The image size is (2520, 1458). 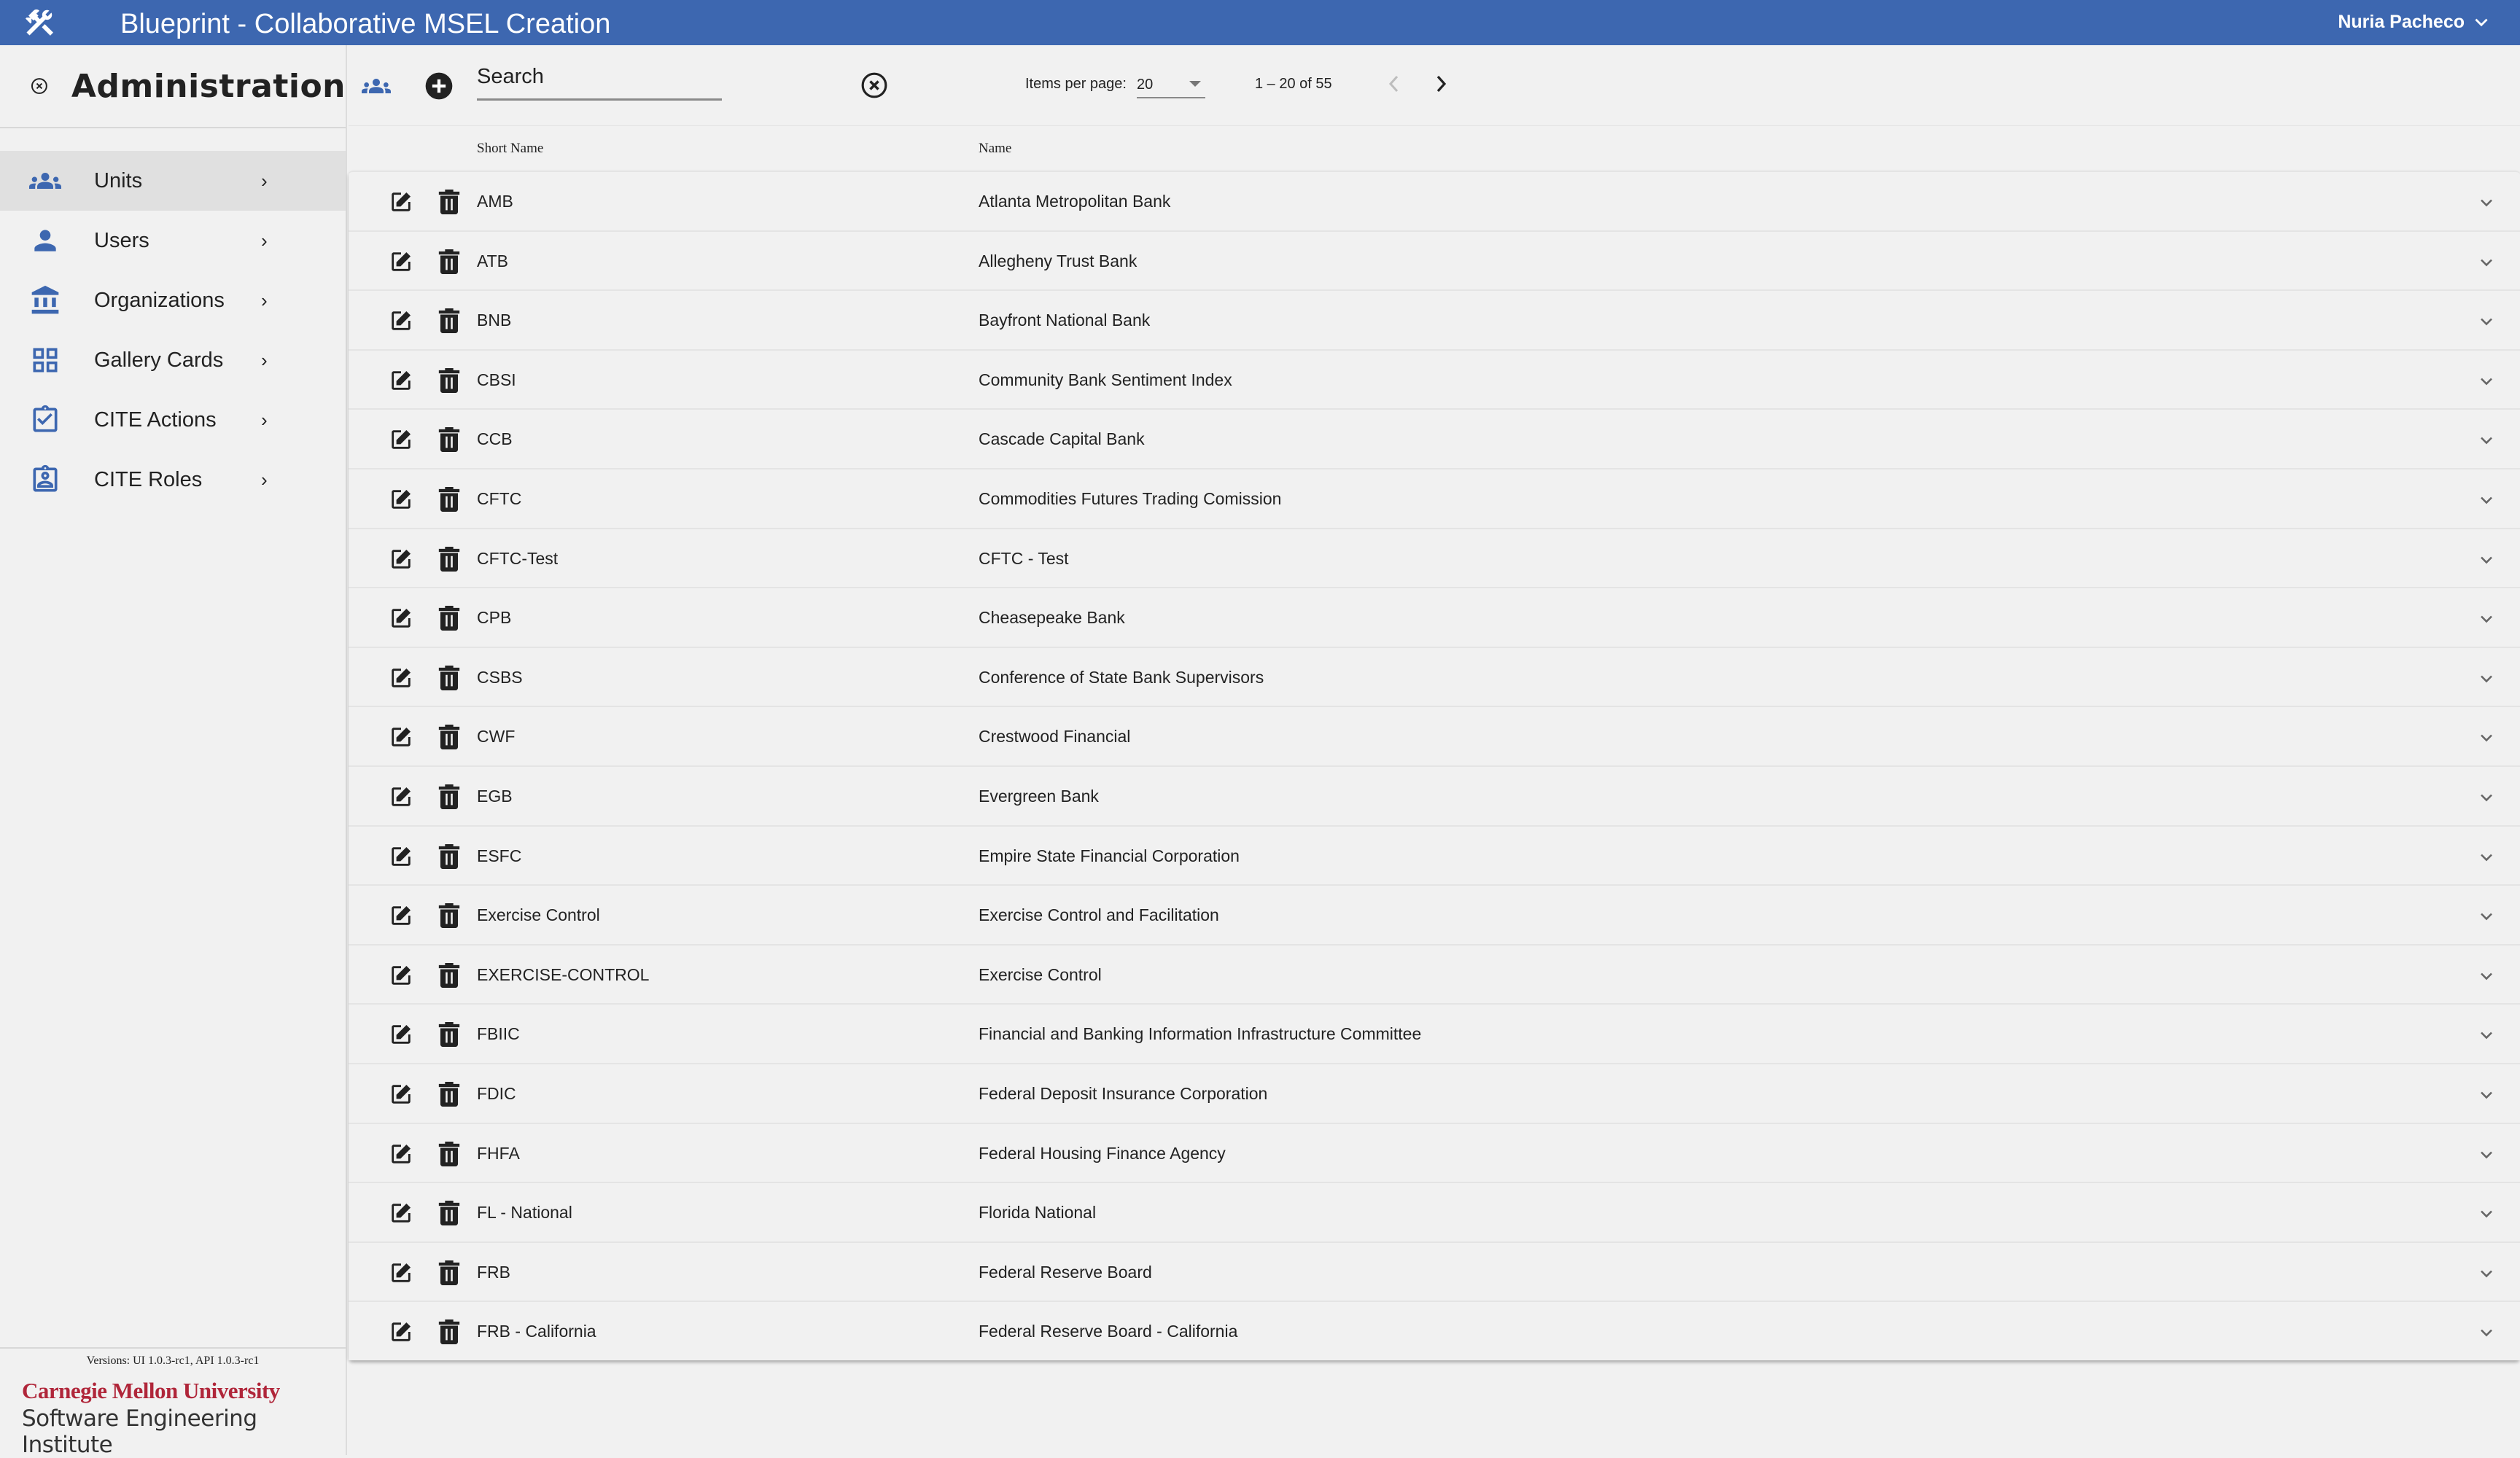 I want to click on table-row: FL - National Florida National, so click(x=1434, y=1211).